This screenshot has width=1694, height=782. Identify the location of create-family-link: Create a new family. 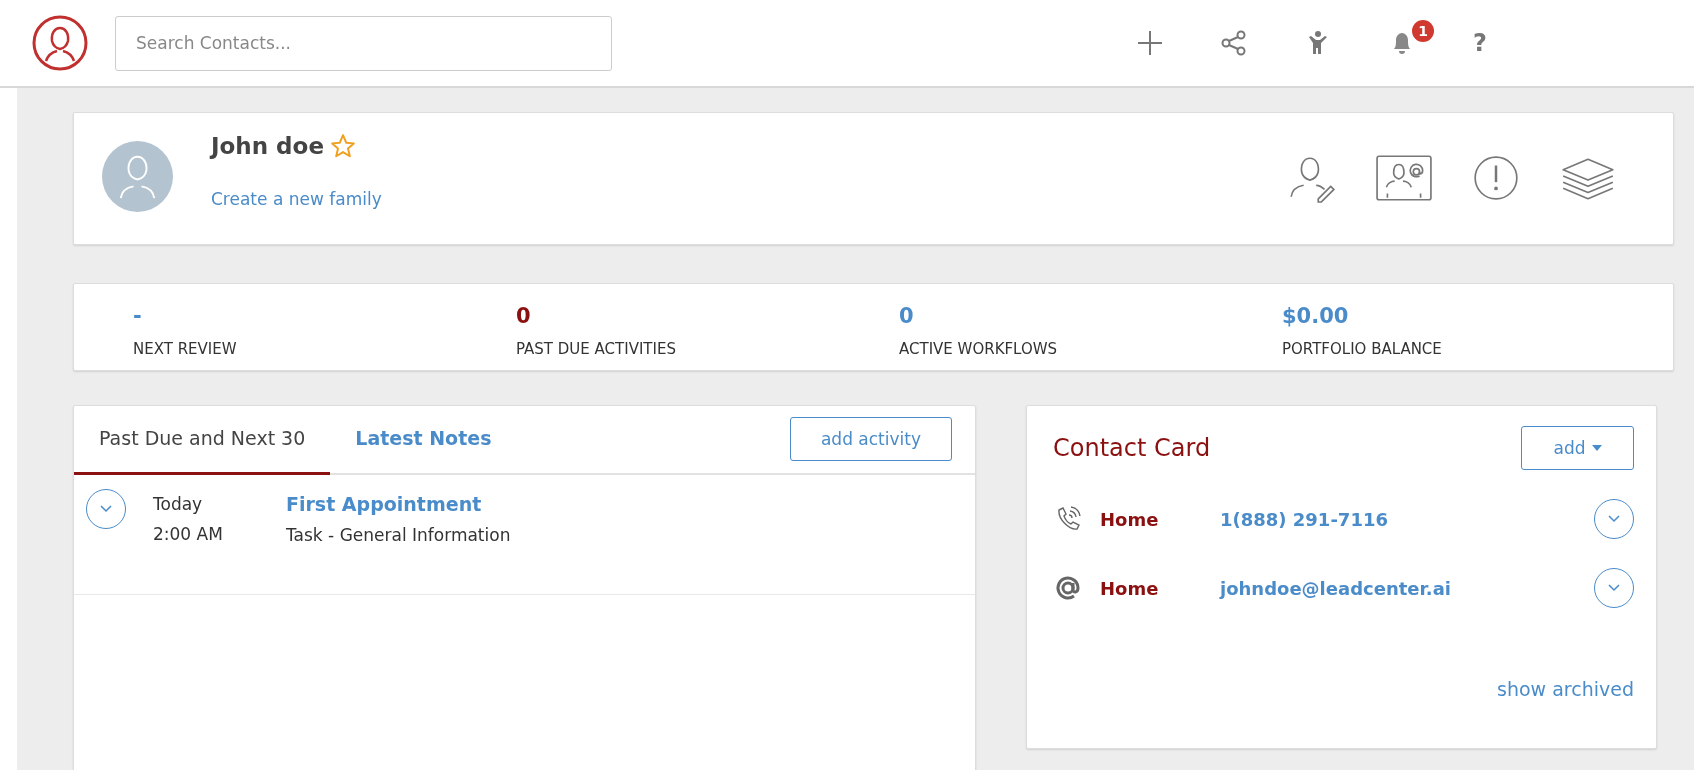
(296, 199).